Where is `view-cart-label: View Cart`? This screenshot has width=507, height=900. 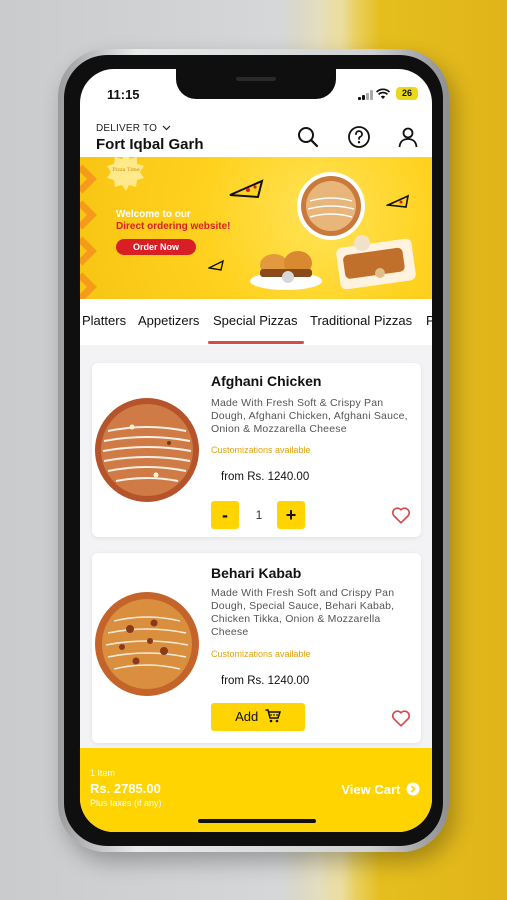 view-cart-label: View Cart is located at coordinates (371, 789).